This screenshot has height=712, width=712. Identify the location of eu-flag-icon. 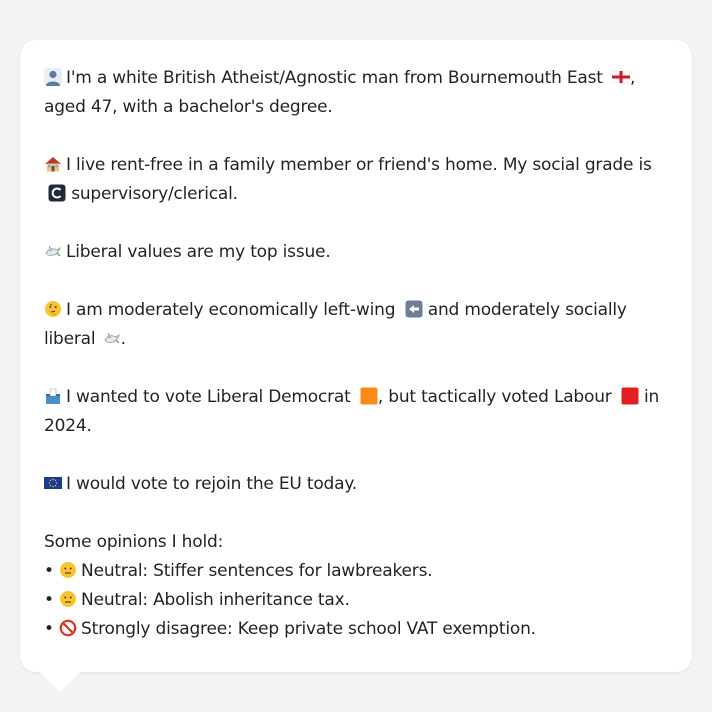
(53, 483).